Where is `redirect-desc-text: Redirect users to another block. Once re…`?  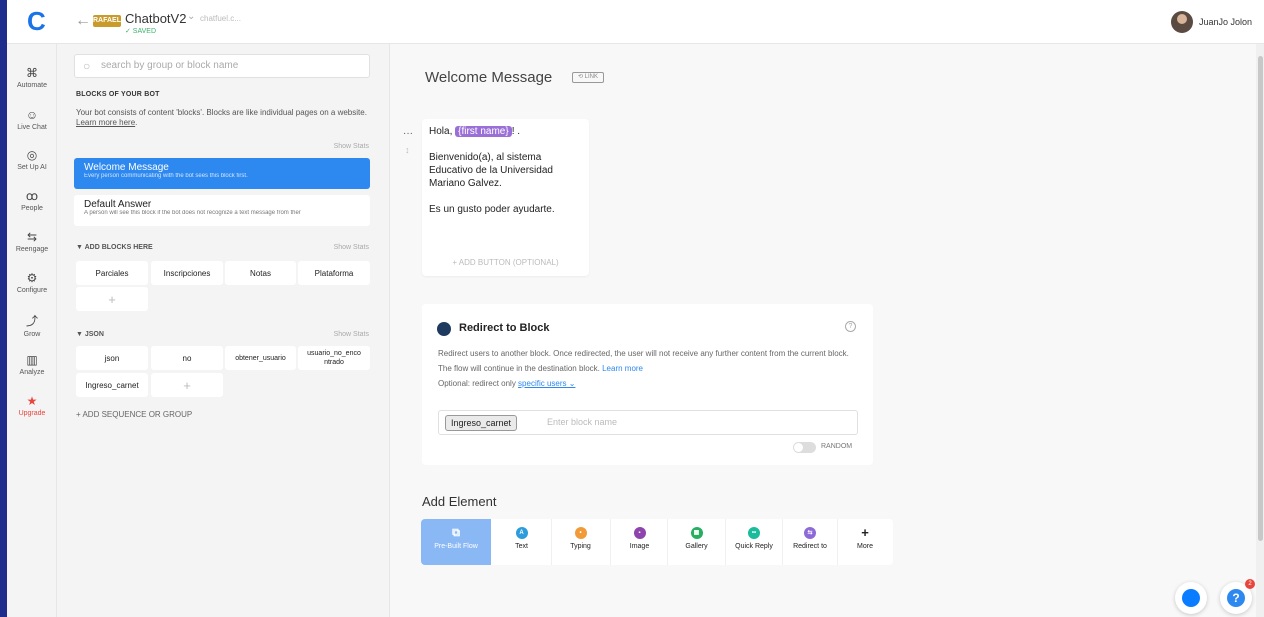 redirect-desc-text: Redirect users to another block. Once re… is located at coordinates (643, 361).